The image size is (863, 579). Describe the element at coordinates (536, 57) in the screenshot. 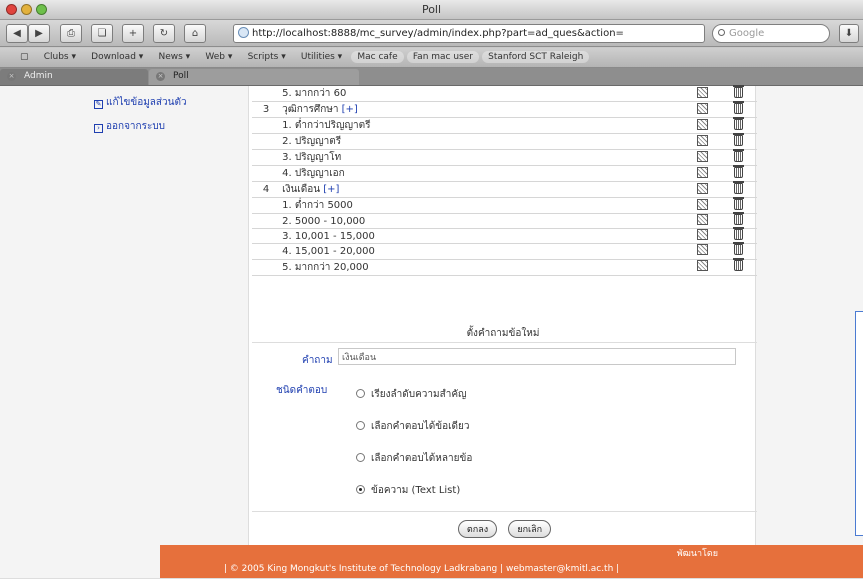

I see `bookmark-item: Stanford SCT Raleigh` at that location.